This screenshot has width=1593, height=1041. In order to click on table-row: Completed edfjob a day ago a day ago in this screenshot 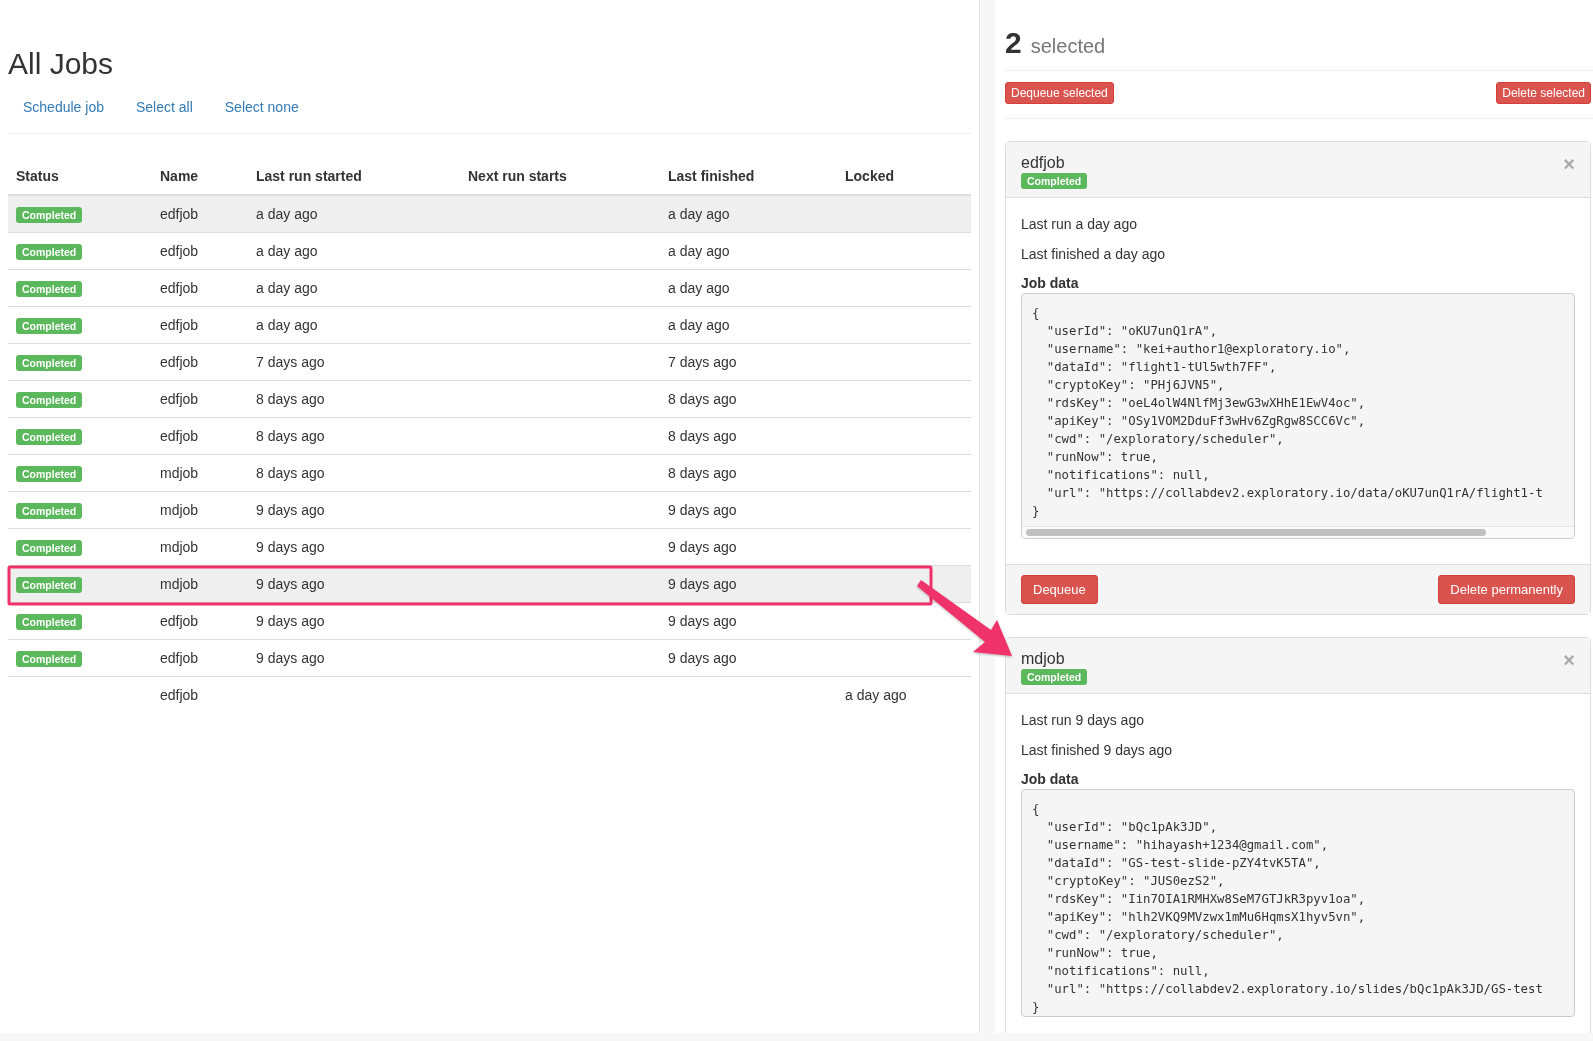, I will do `click(489, 214)`.